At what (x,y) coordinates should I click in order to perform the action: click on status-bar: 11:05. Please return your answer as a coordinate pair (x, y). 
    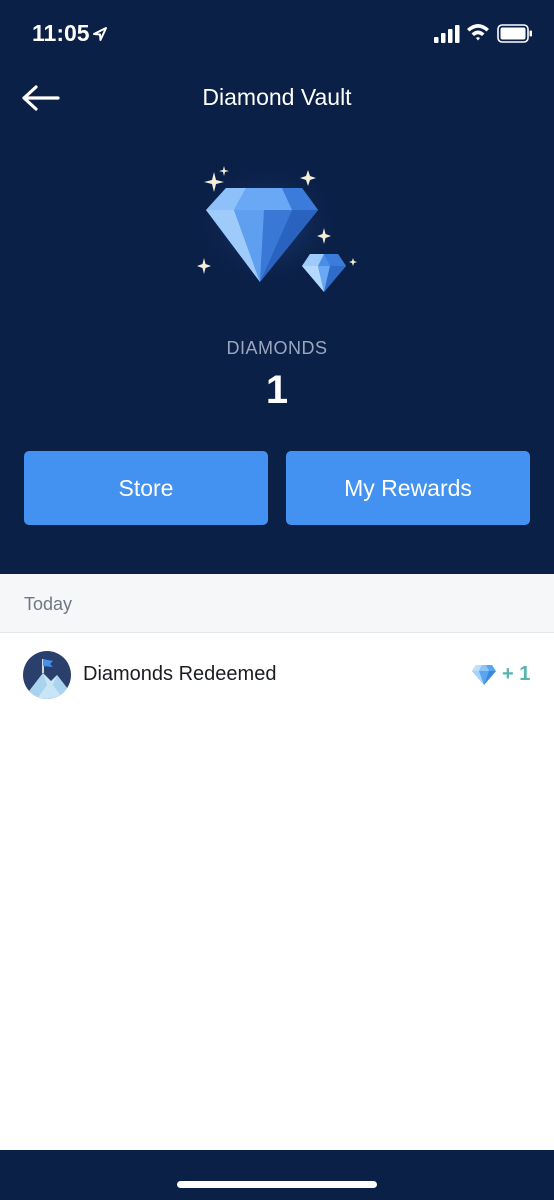
    Looking at the image, I should click on (277, 34).